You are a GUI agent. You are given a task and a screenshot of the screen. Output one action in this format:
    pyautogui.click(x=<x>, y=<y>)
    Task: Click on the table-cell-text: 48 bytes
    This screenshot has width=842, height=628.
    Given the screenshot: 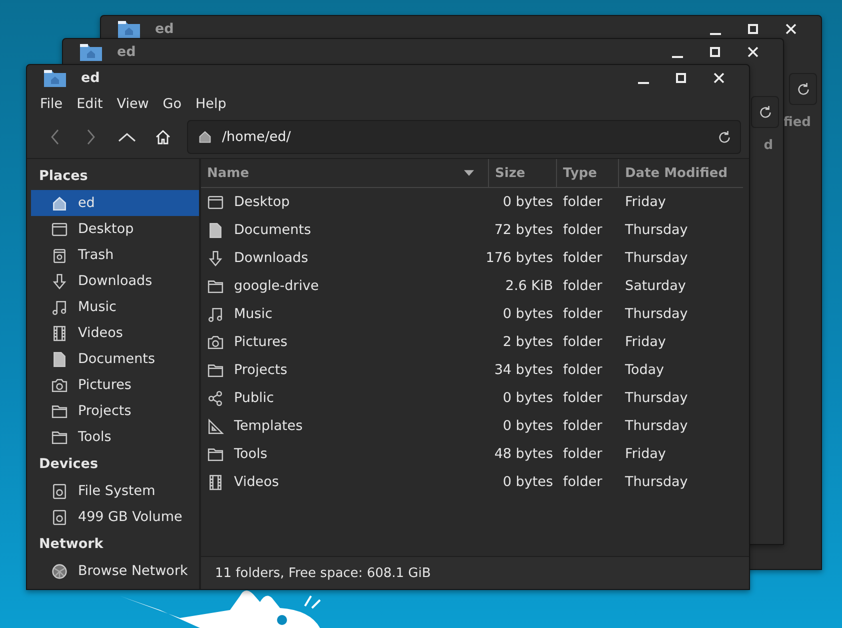 What is the action you would take?
    pyautogui.click(x=523, y=454)
    